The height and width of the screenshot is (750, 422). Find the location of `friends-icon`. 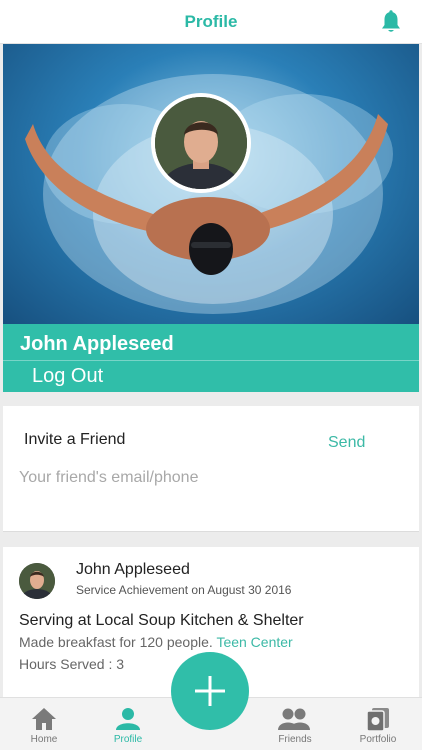

friends-icon is located at coordinates (294, 719).